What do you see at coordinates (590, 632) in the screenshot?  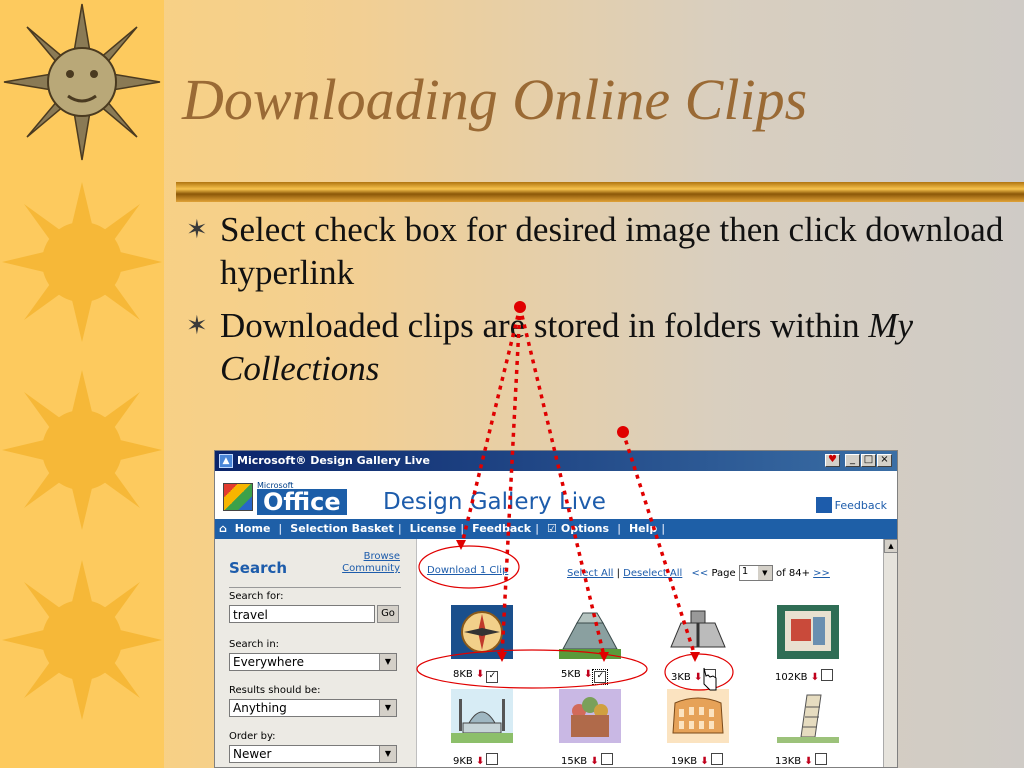 I see `pyramid-clip-thumbnail` at bounding box center [590, 632].